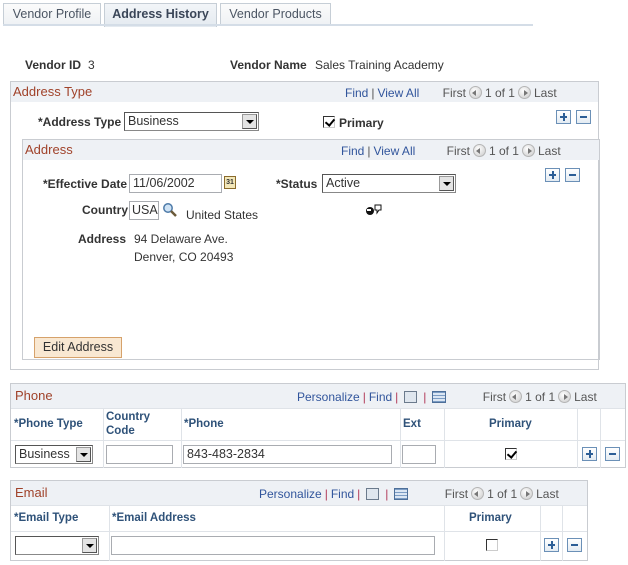 The image size is (628, 565). I want to click on phone-grid-nav: Personalize | Find | | First 1 of 1 Last, so click(447, 397).